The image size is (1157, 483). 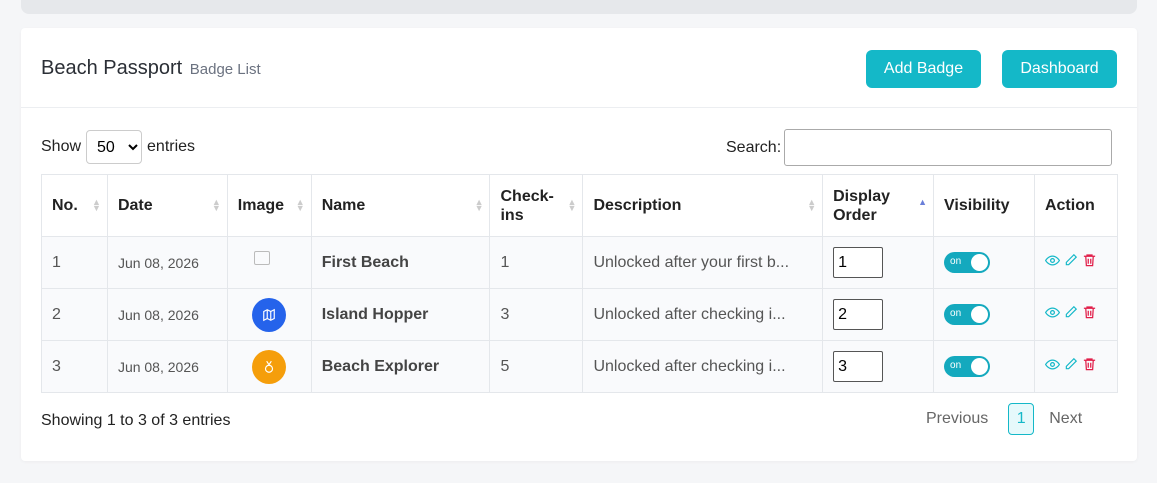 I want to click on page-title: Beach Passport Badge List, so click(x=151, y=68).